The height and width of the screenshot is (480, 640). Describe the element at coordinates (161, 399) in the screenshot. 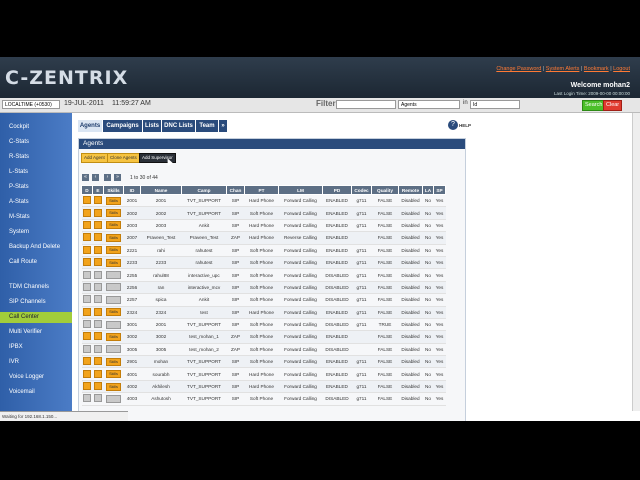

I see `cell-name: Ashutosh` at that location.